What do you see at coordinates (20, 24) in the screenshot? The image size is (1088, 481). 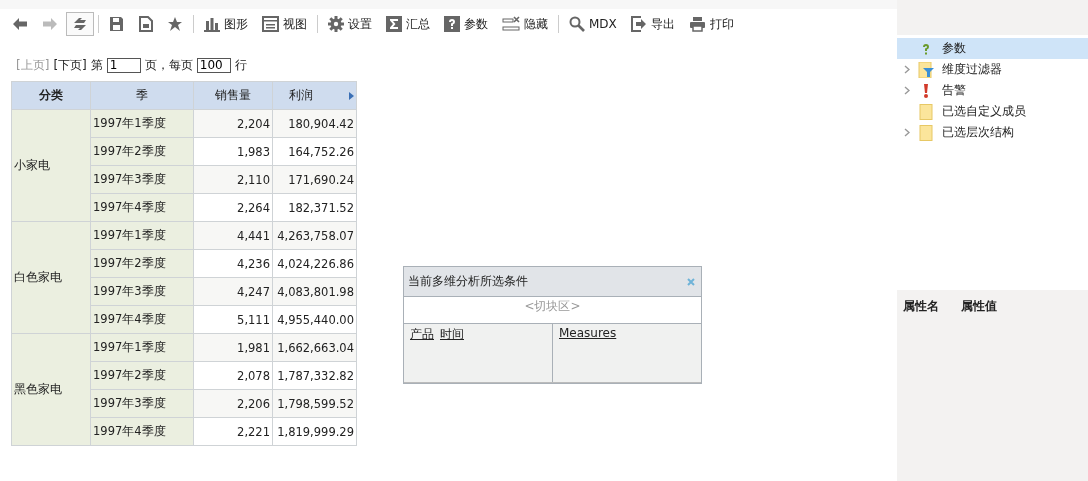 I see `back-arrow-icon` at bounding box center [20, 24].